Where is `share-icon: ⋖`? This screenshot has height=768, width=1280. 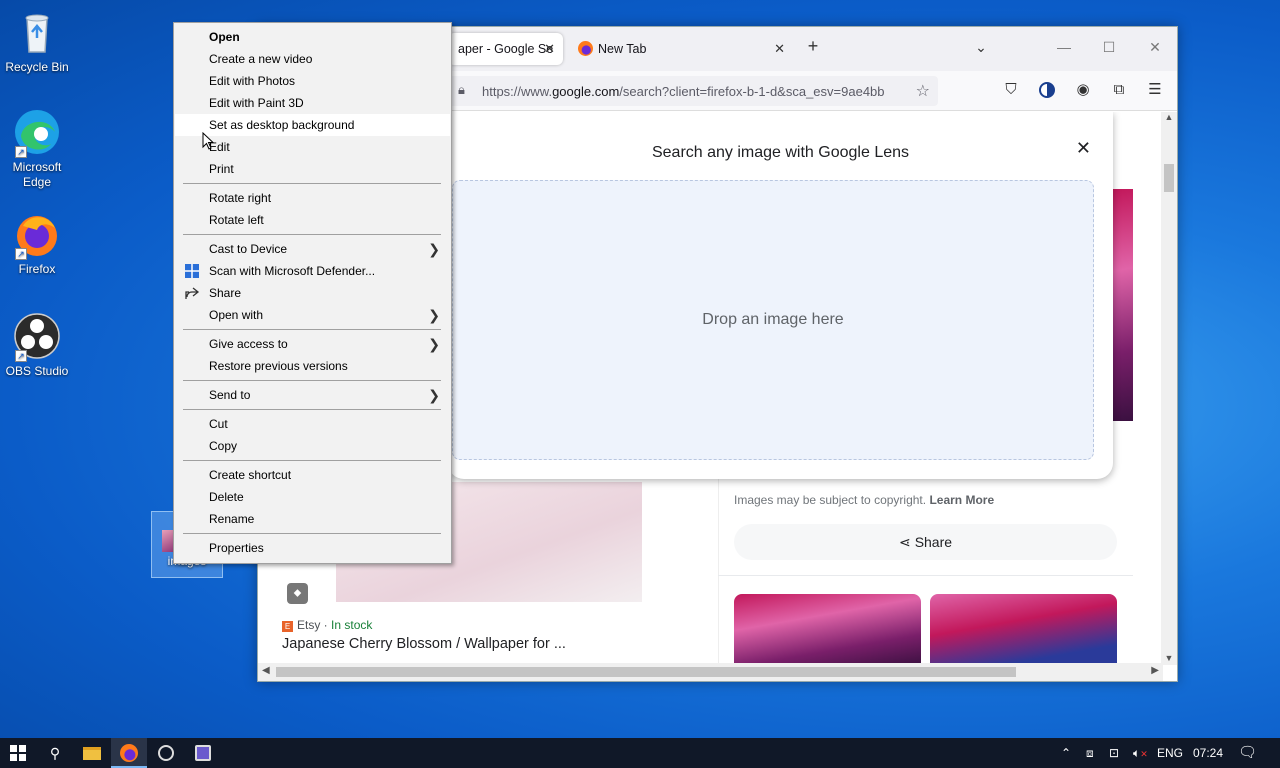
share-icon: ⋖ is located at coordinates (904, 542).